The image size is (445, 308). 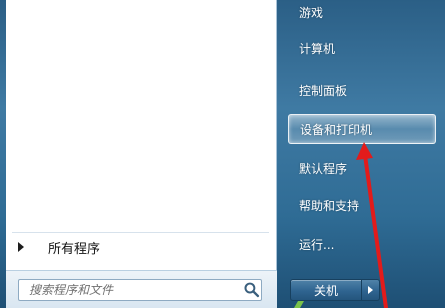 I want to click on right-item-control-panel: 控制面板, so click(x=362, y=90).